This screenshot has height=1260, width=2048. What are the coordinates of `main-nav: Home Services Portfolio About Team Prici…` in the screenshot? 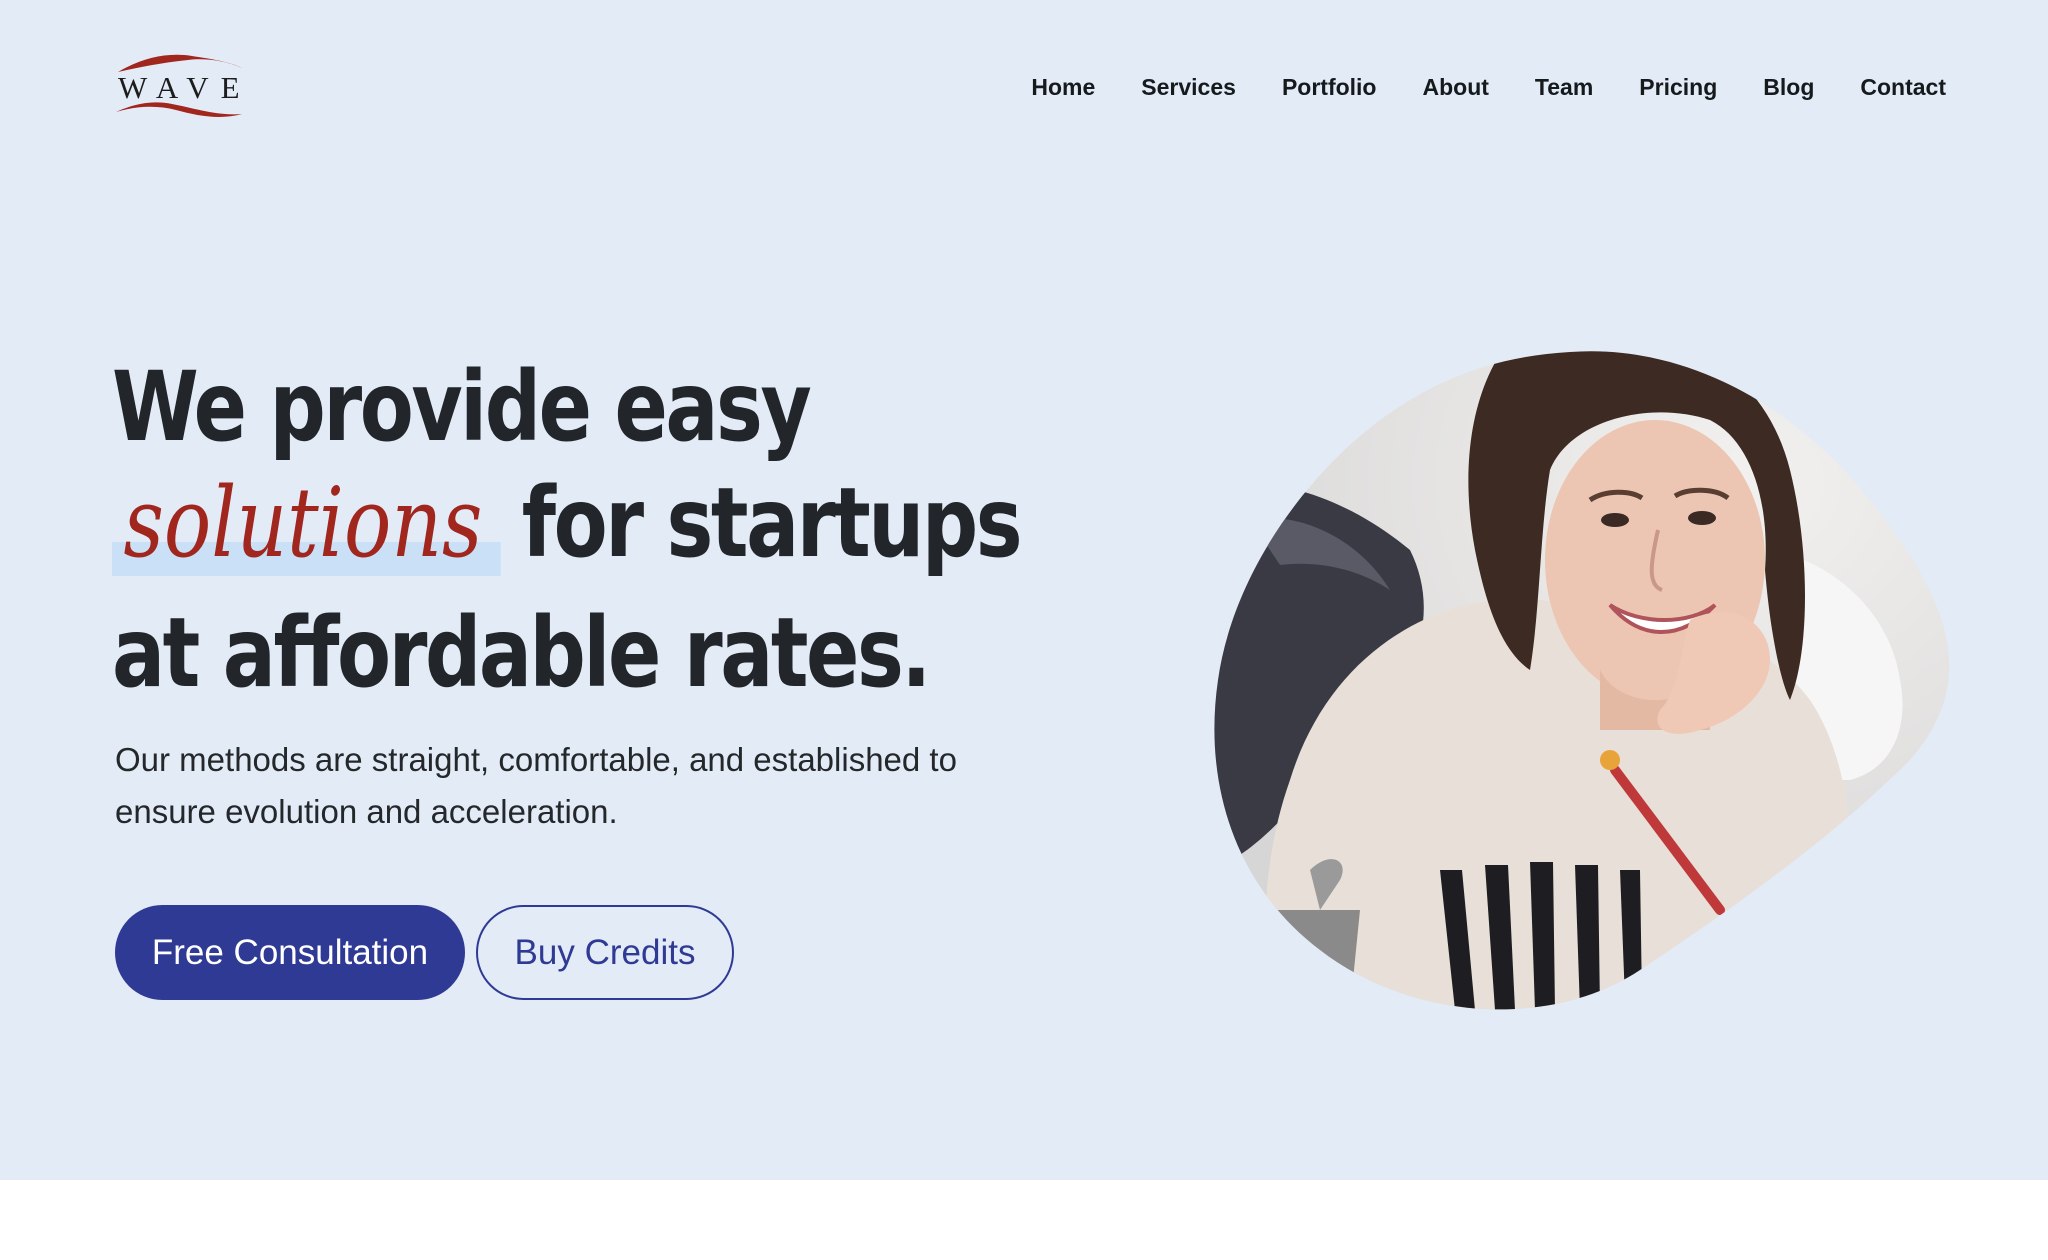 It's located at (1465, 87).